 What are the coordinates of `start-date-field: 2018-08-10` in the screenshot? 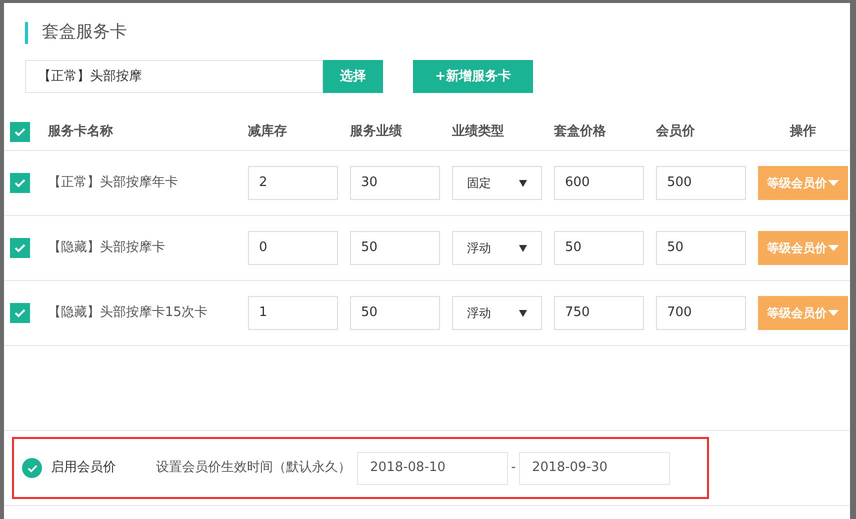 It's located at (432, 468).